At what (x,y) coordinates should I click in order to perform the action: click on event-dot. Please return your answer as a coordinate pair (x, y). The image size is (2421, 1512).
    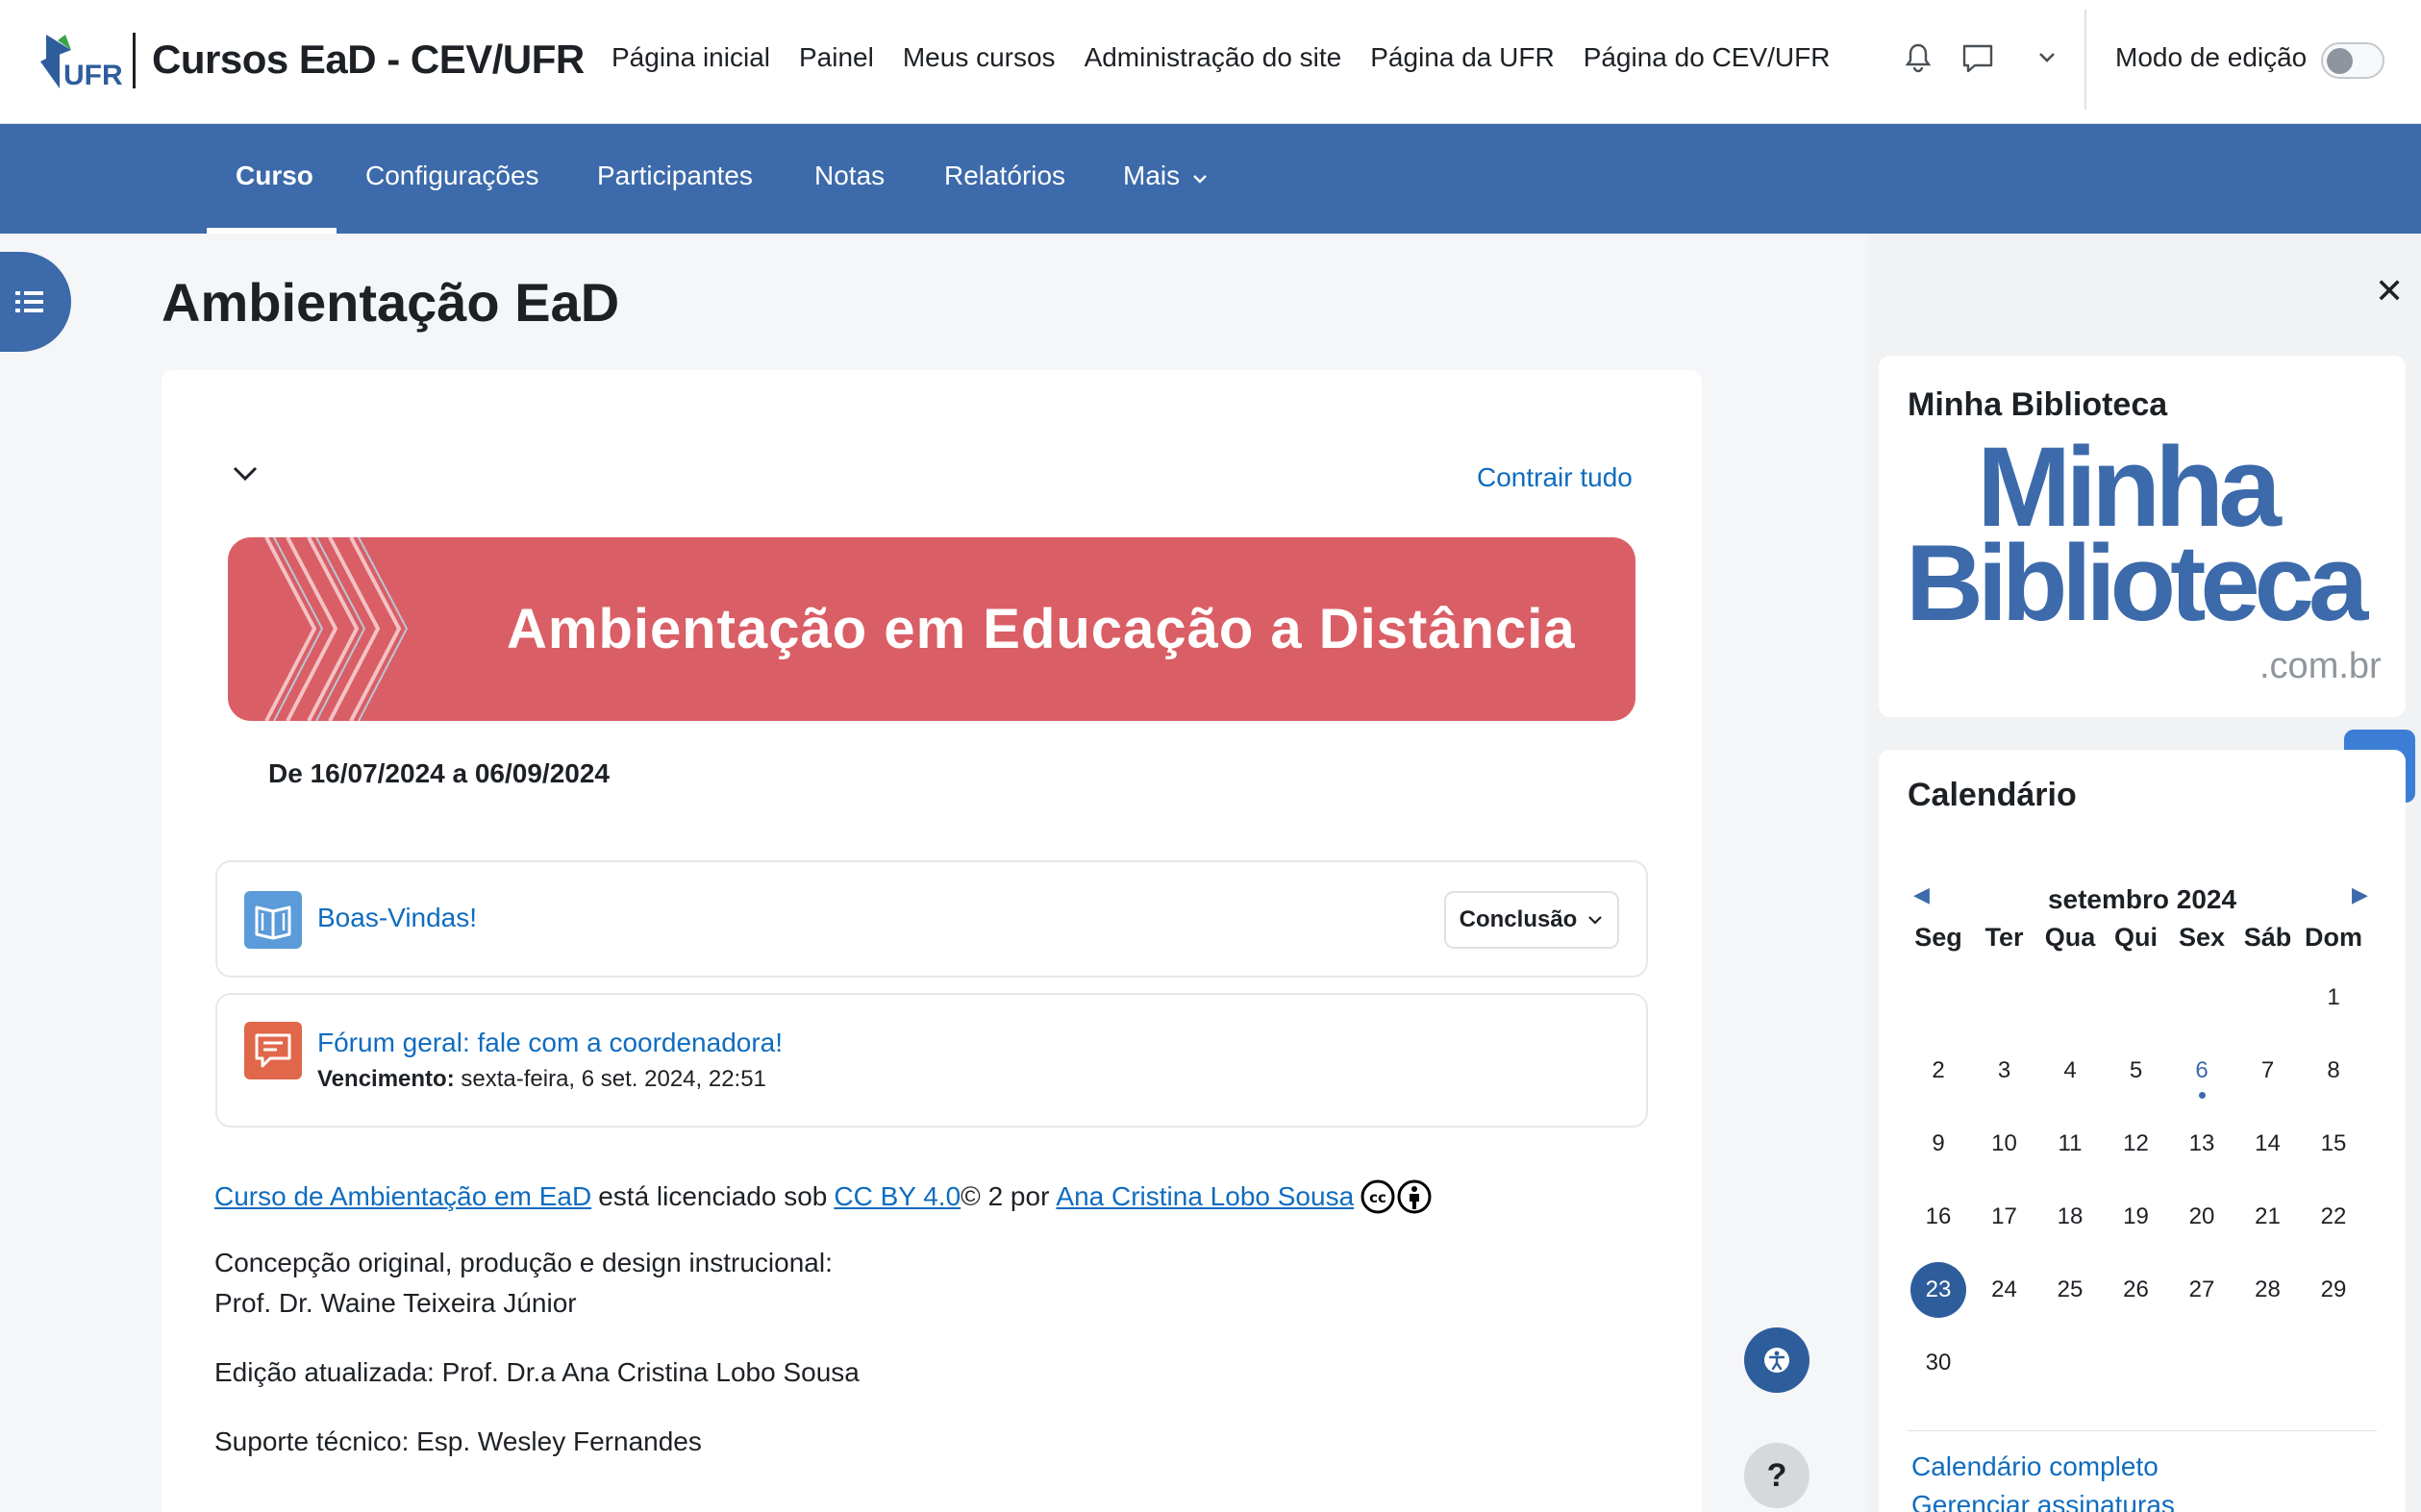
    Looking at the image, I should click on (2203, 1095).